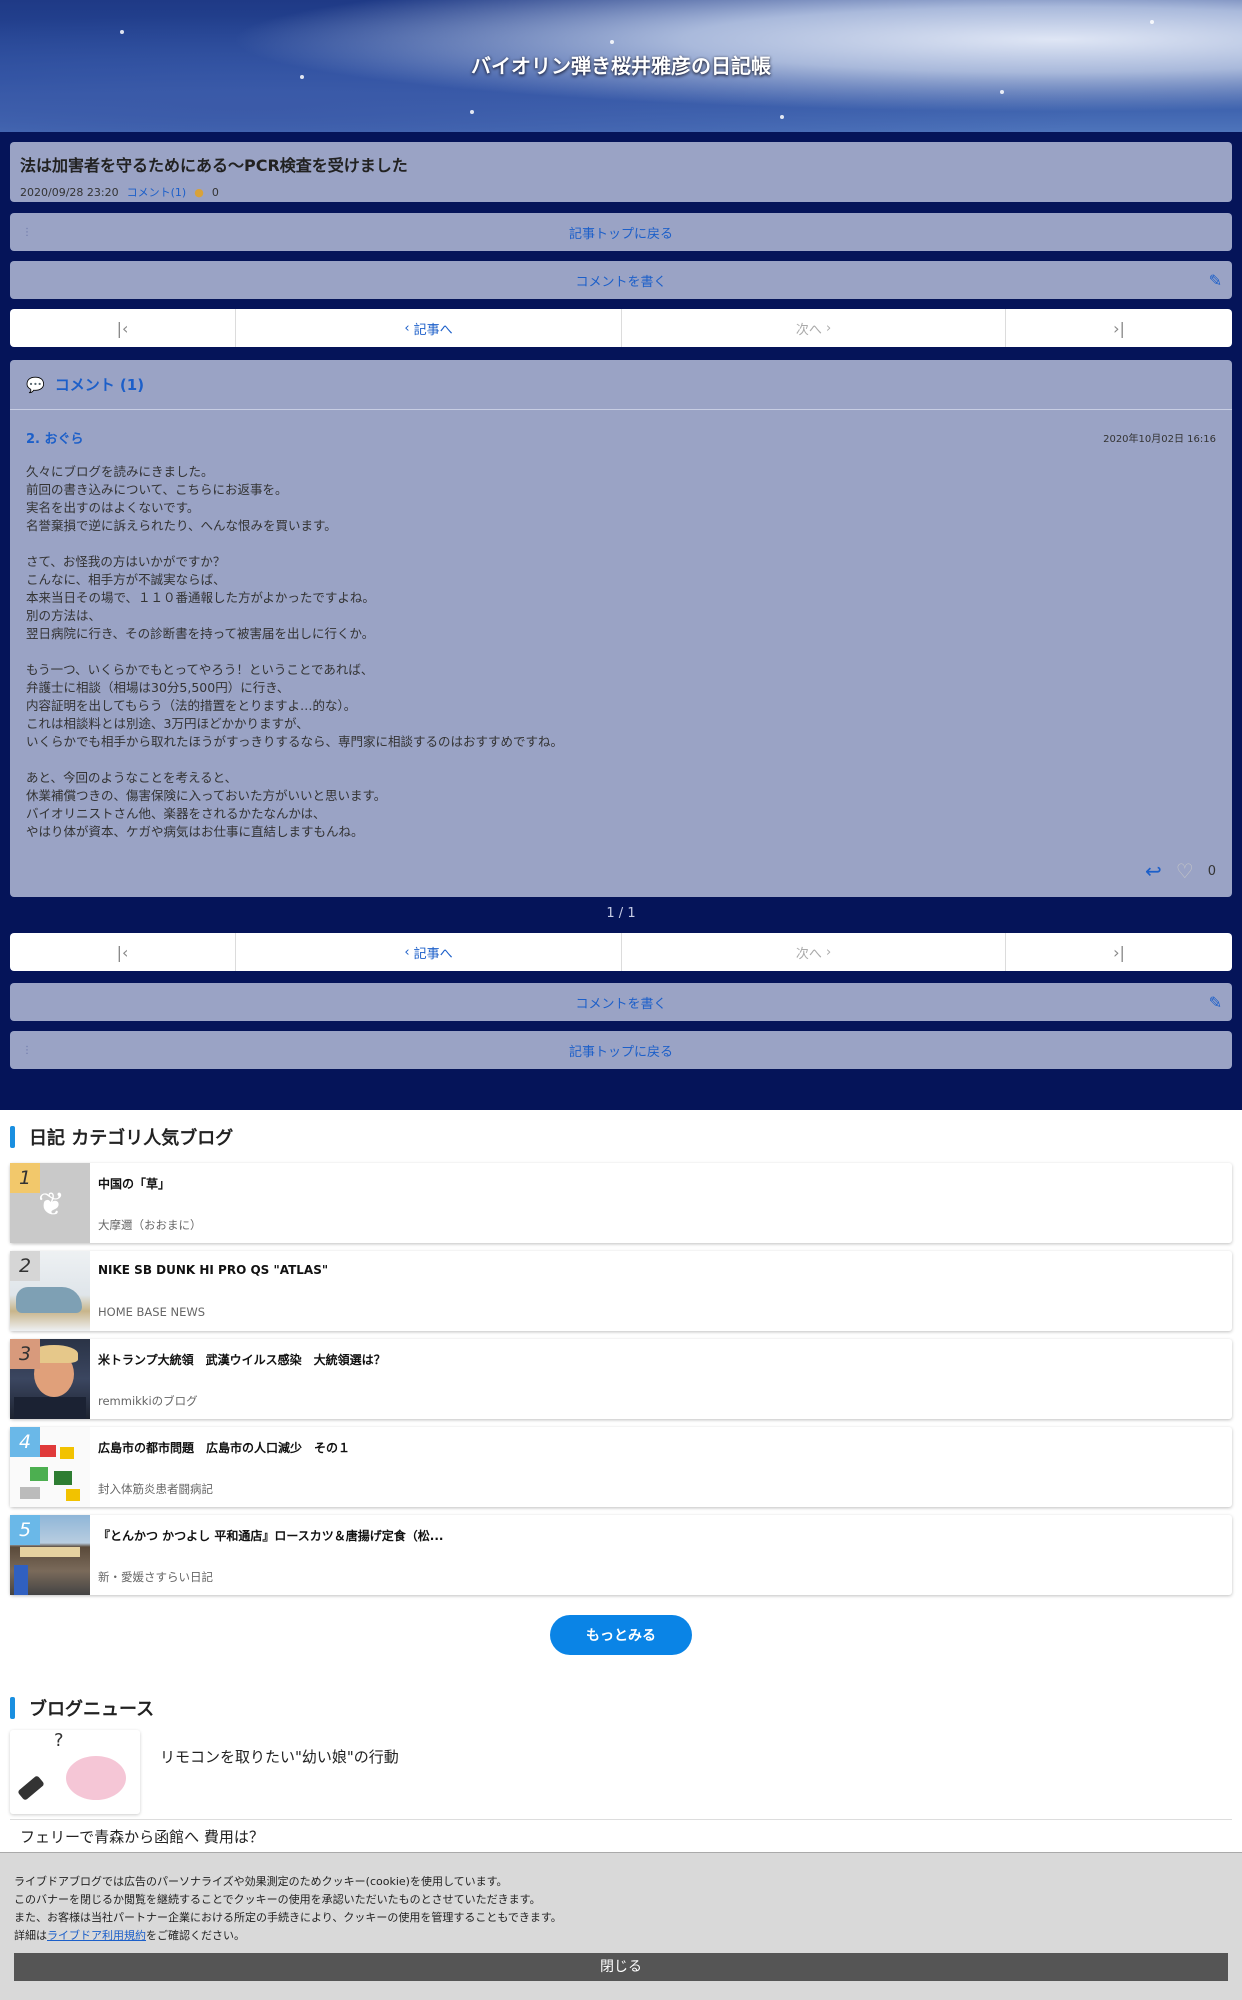 Image resolution: width=1242 pixels, height=2000 pixels. Describe the element at coordinates (50, 1408) in the screenshot. I see `portrait-suit` at that location.